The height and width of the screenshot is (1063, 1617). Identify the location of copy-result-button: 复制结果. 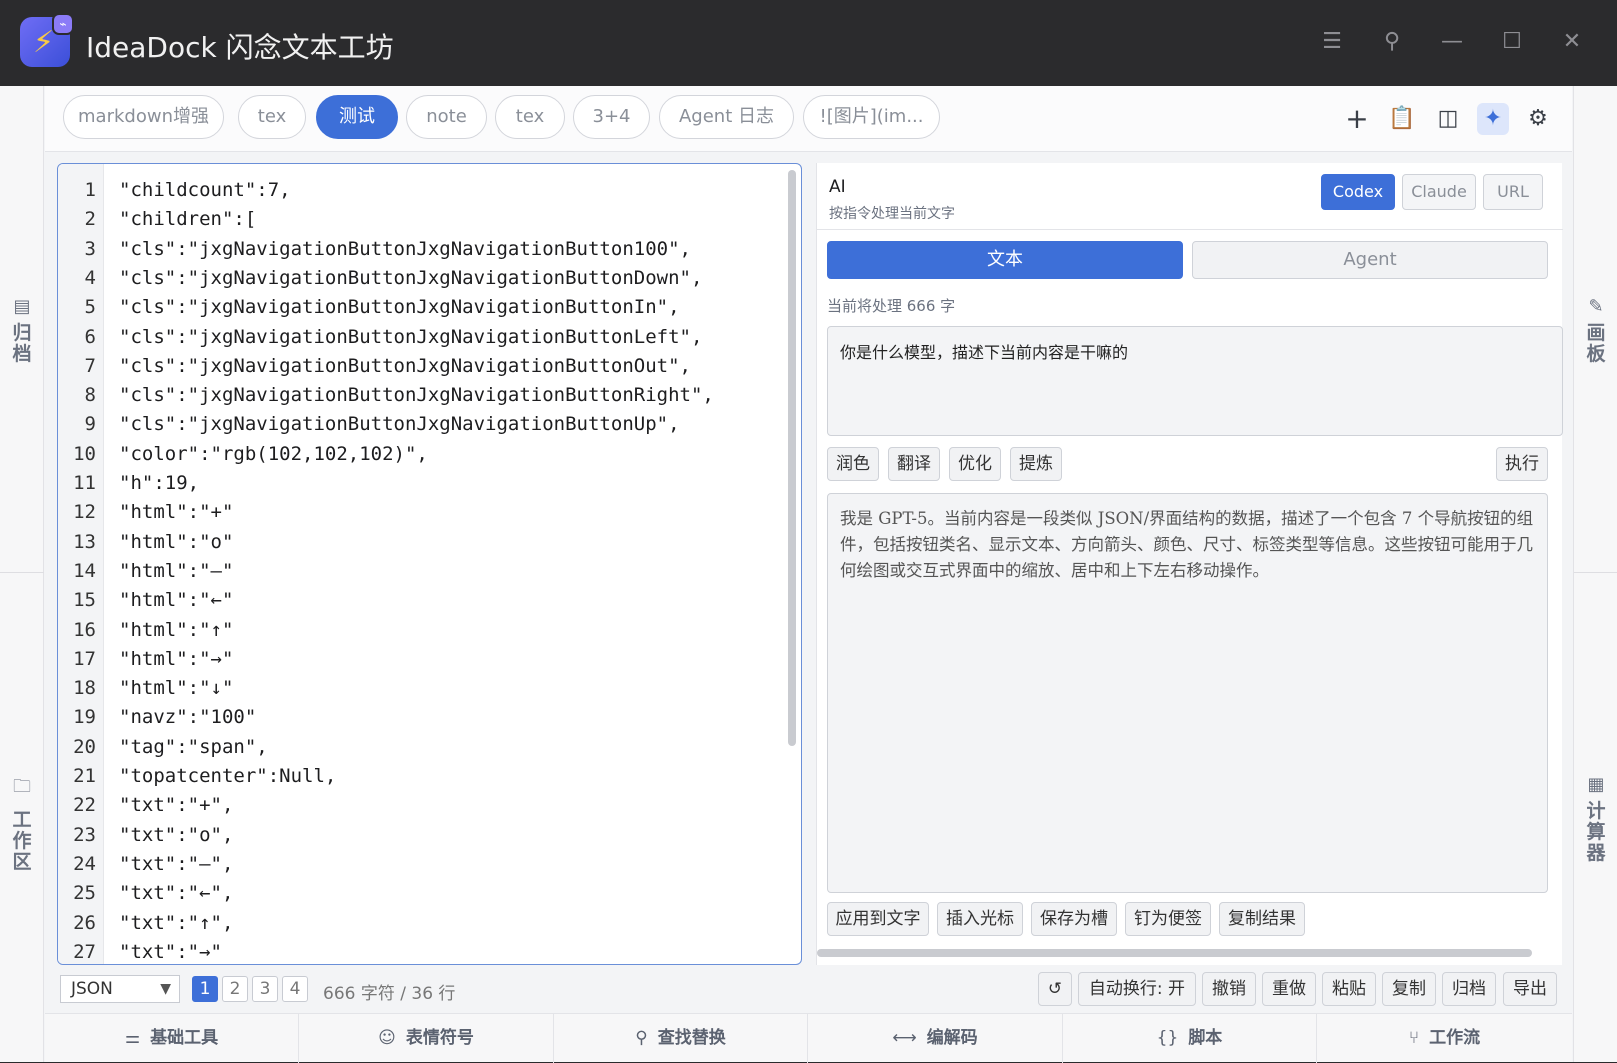
(1262, 919).